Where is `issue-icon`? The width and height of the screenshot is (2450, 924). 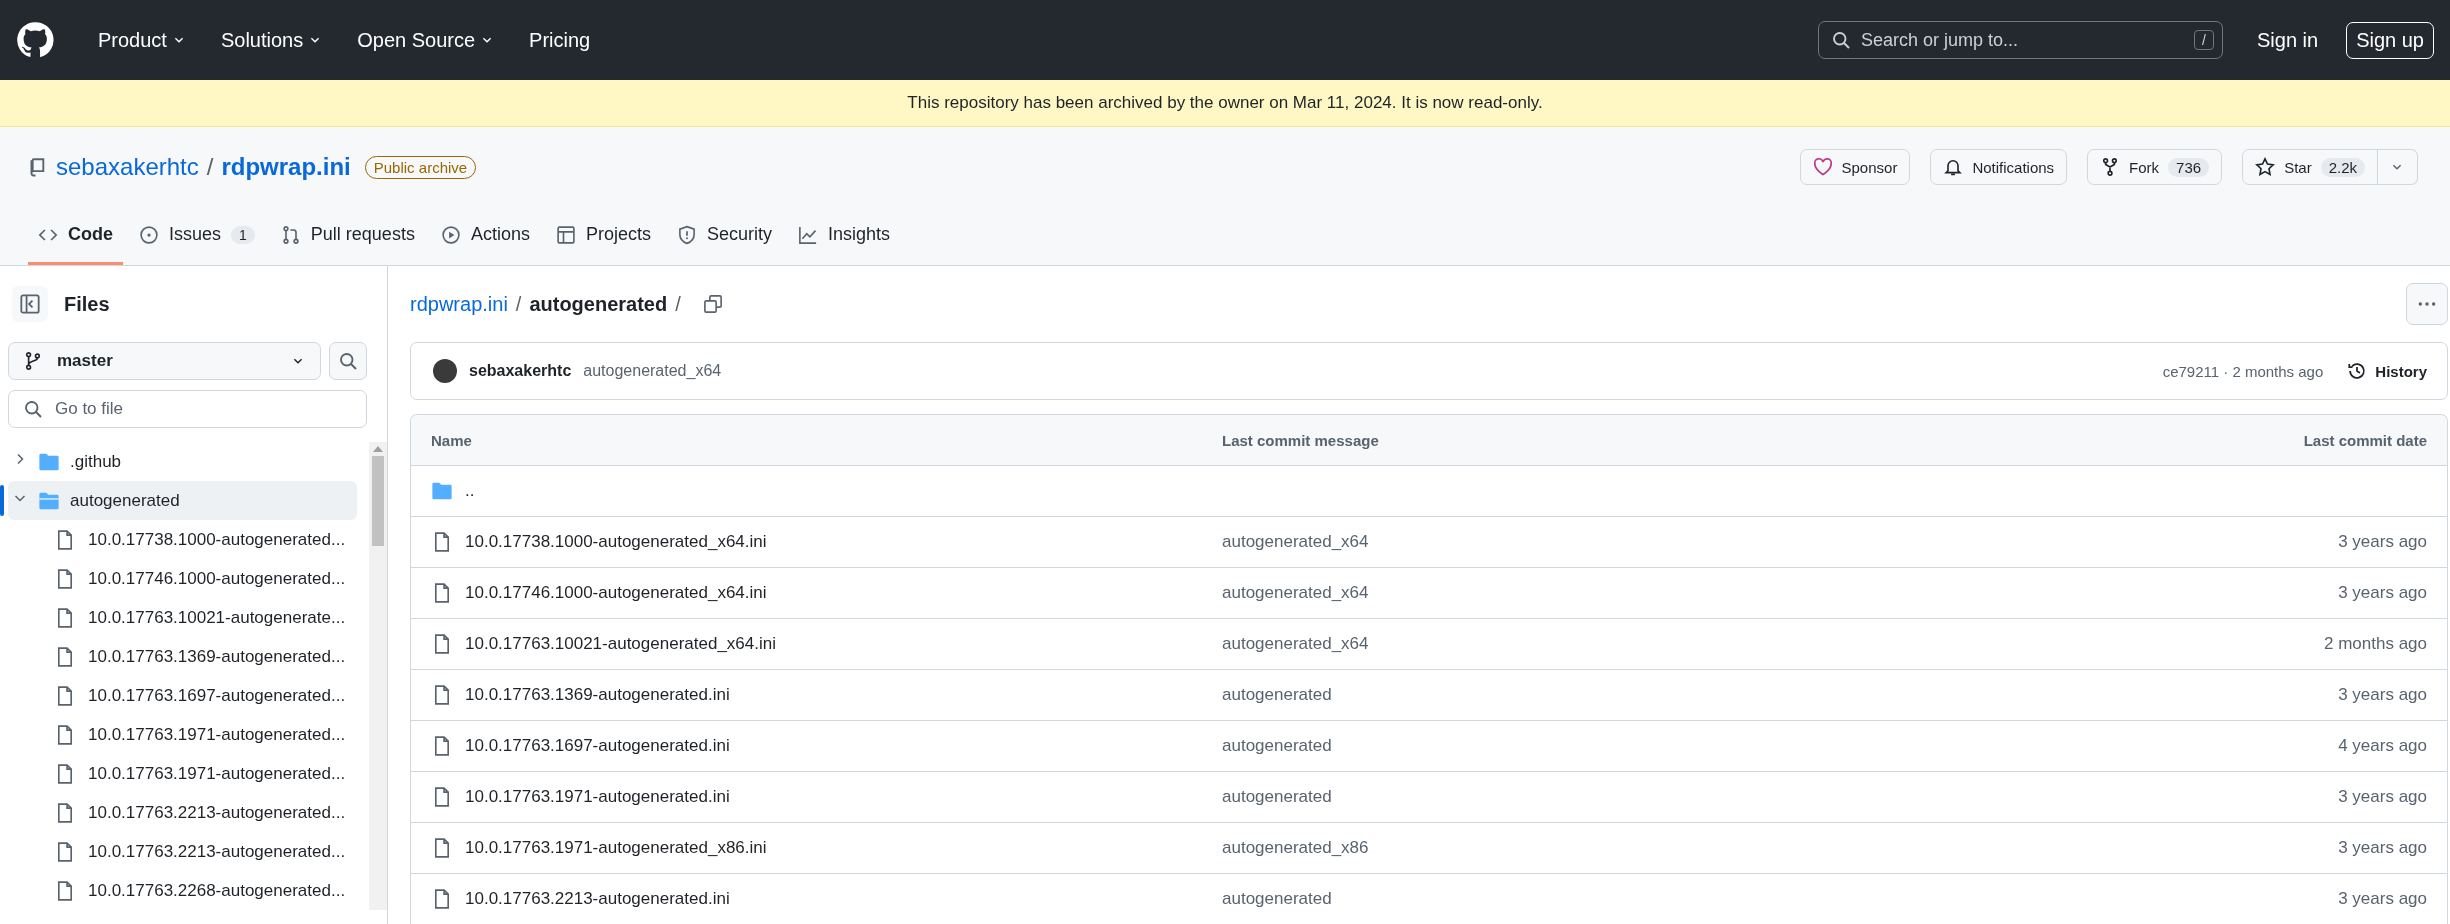 issue-icon is located at coordinates (149, 234).